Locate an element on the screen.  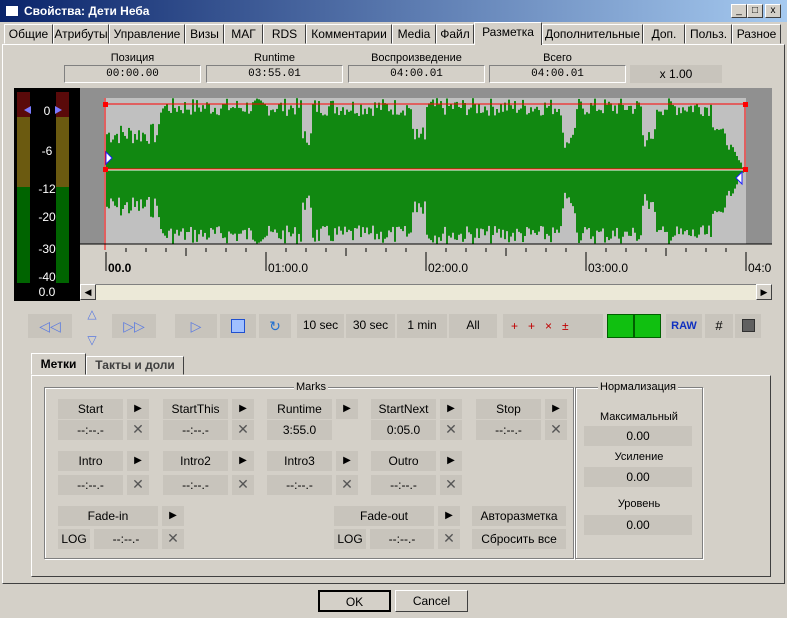
grid-icon: # is located at coordinates (719, 326).